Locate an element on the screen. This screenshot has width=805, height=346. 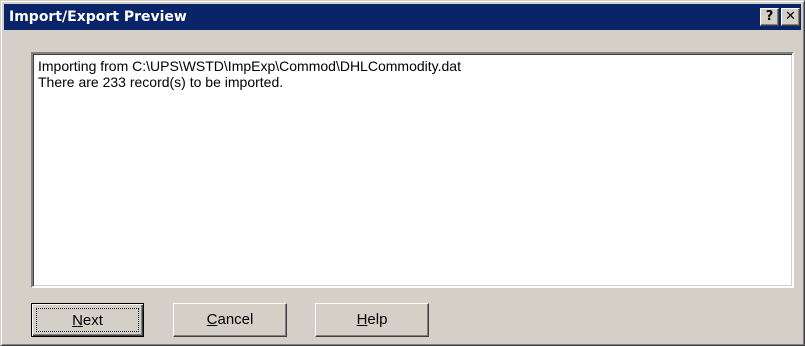
next-accel: N is located at coordinates (77, 320).